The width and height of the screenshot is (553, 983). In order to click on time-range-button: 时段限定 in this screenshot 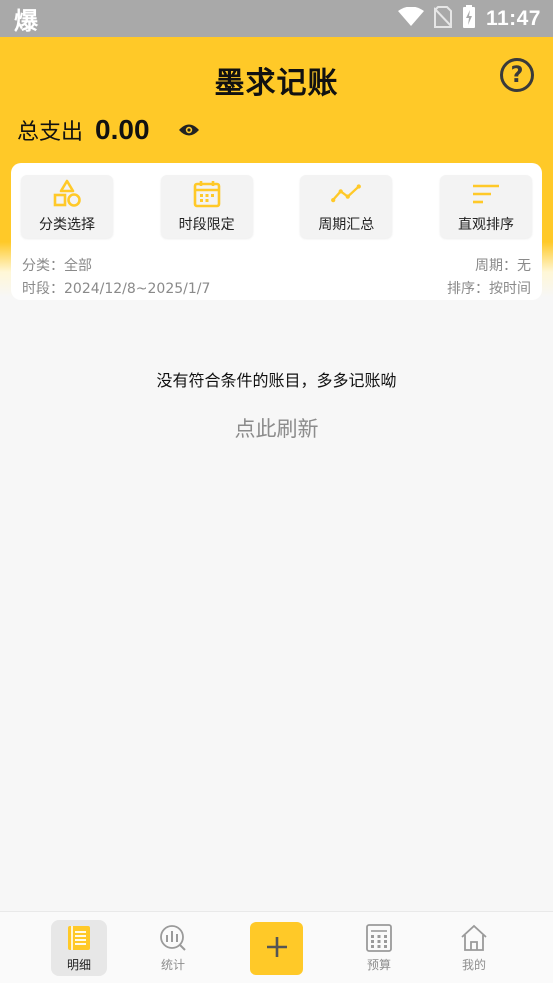, I will do `click(206, 206)`.